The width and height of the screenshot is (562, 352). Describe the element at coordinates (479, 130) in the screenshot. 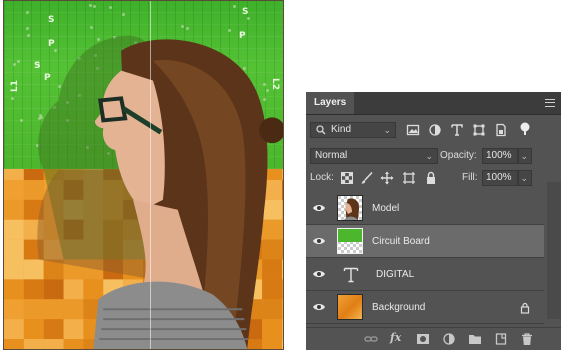

I see `shape-filter-icon` at that location.